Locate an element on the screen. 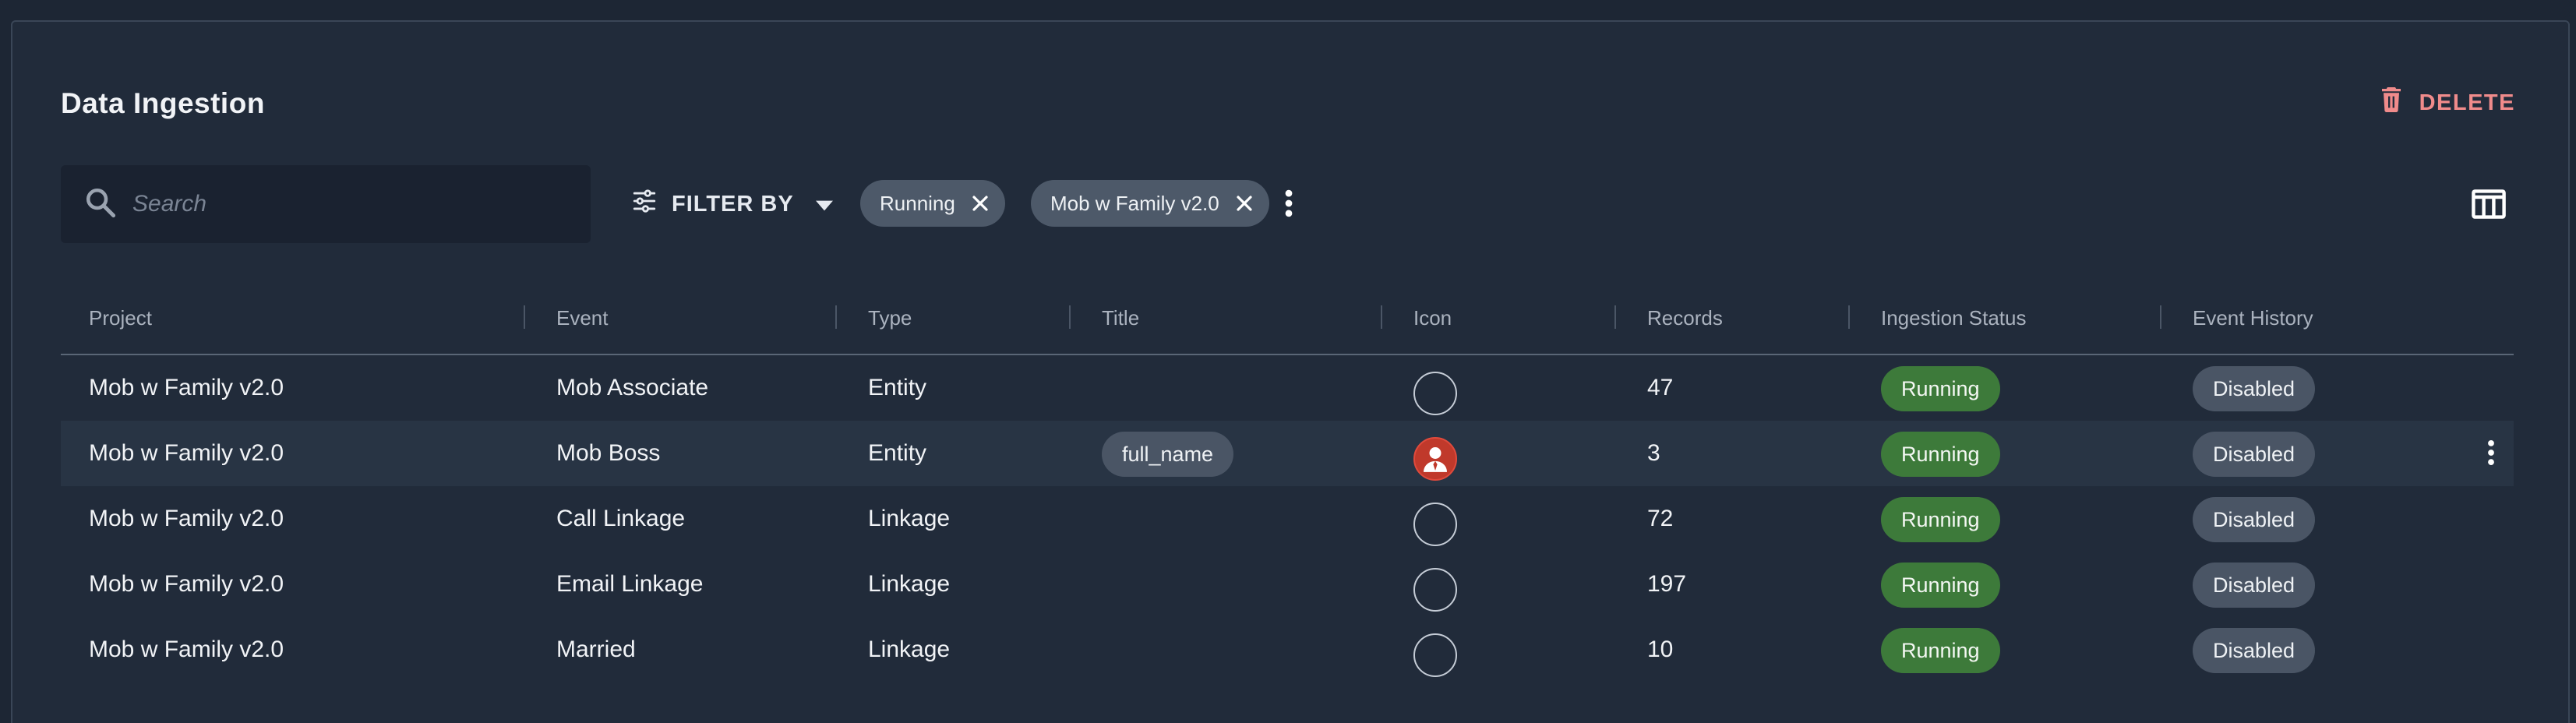 Image resolution: width=2576 pixels, height=723 pixels. caret-down-icon is located at coordinates (820, 205).